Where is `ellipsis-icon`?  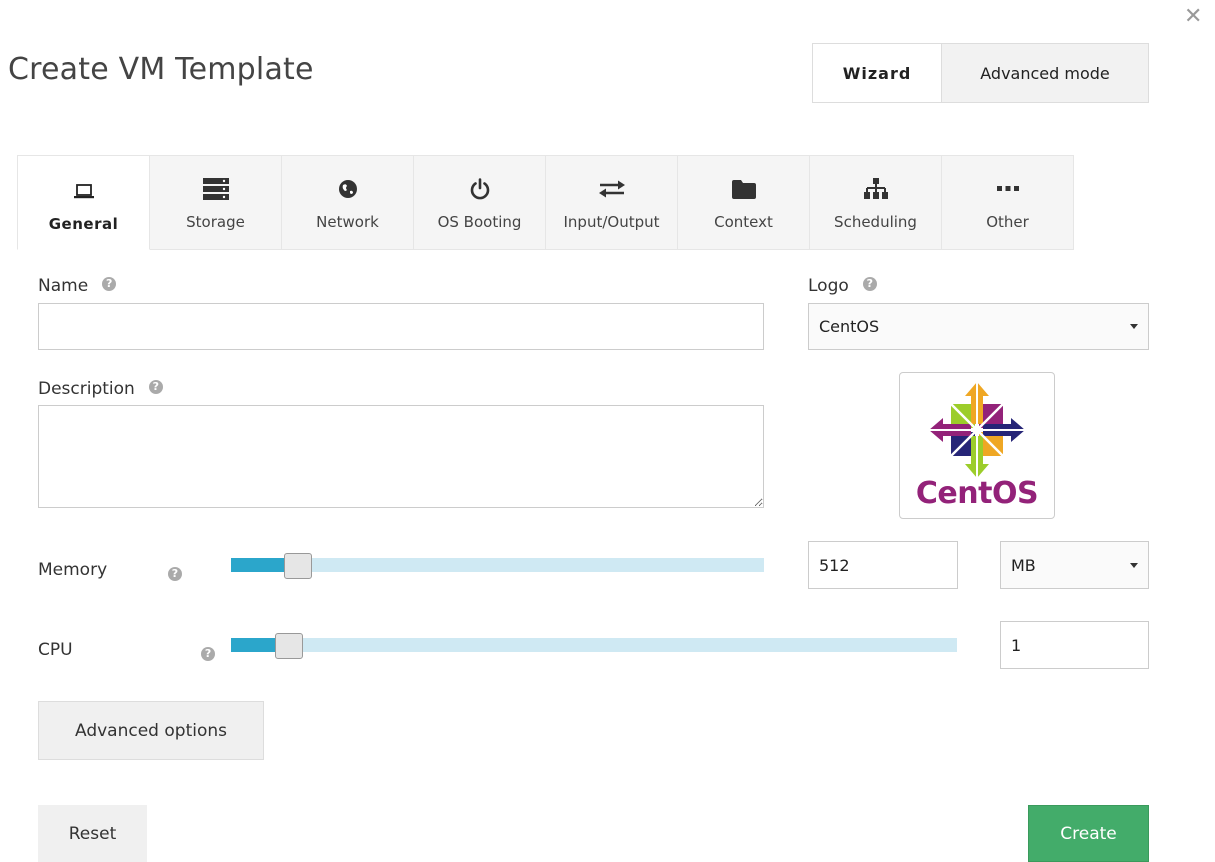
ellipsis-icon is located at coordinates (1007, 189).